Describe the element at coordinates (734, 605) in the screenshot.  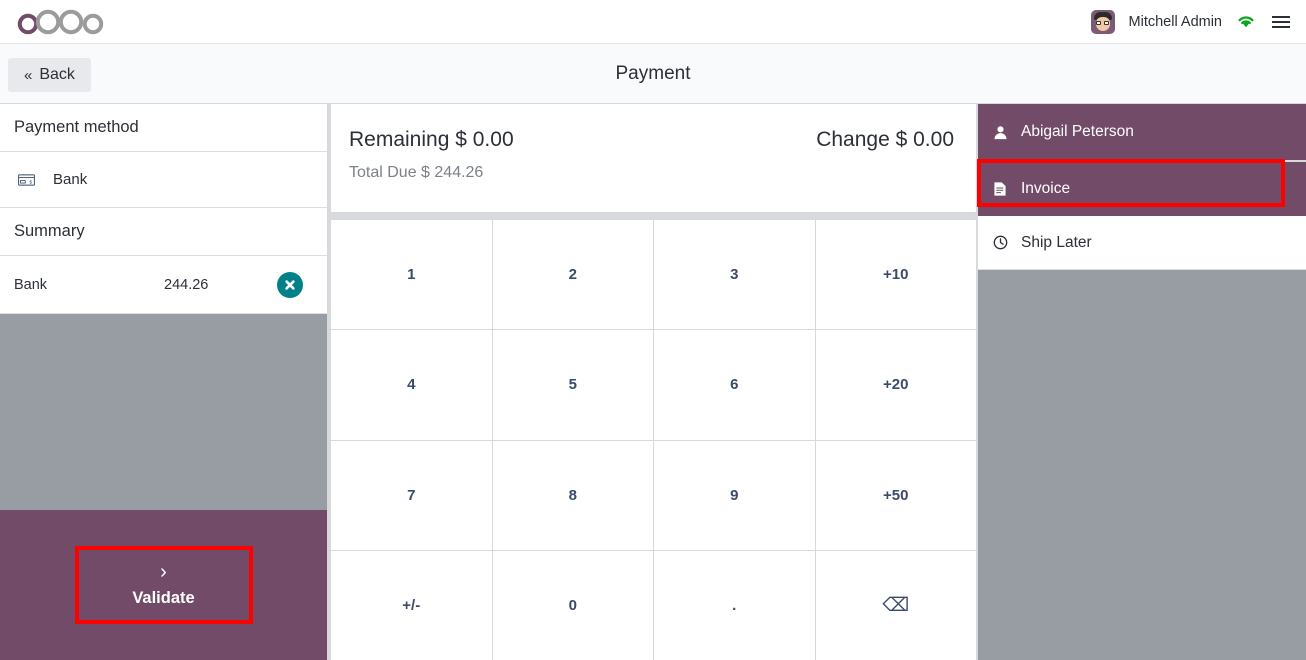
I see `numpad-decimal: .` at that location.